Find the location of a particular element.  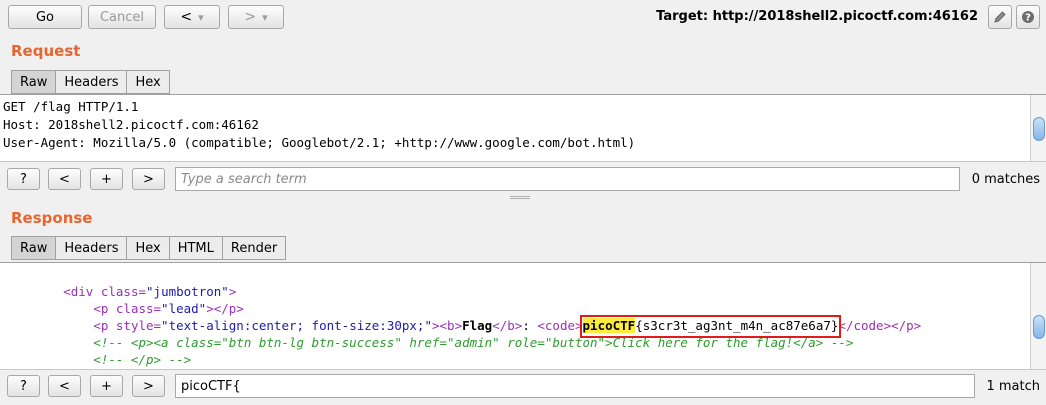

request-title: Request is located at coordinates (46, 51).